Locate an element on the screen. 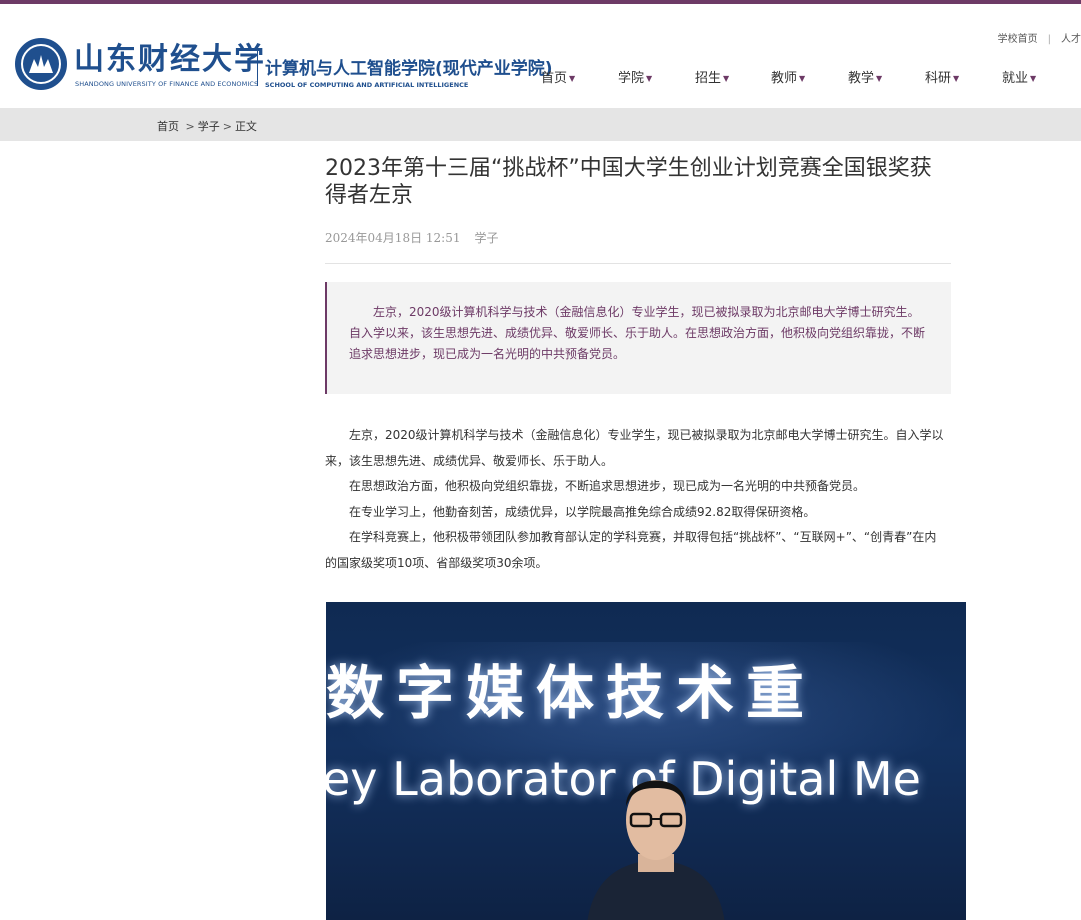 This screenshot has height=920, width=1081. nav-item-label: 学院 is located at coordinates (631, 78).